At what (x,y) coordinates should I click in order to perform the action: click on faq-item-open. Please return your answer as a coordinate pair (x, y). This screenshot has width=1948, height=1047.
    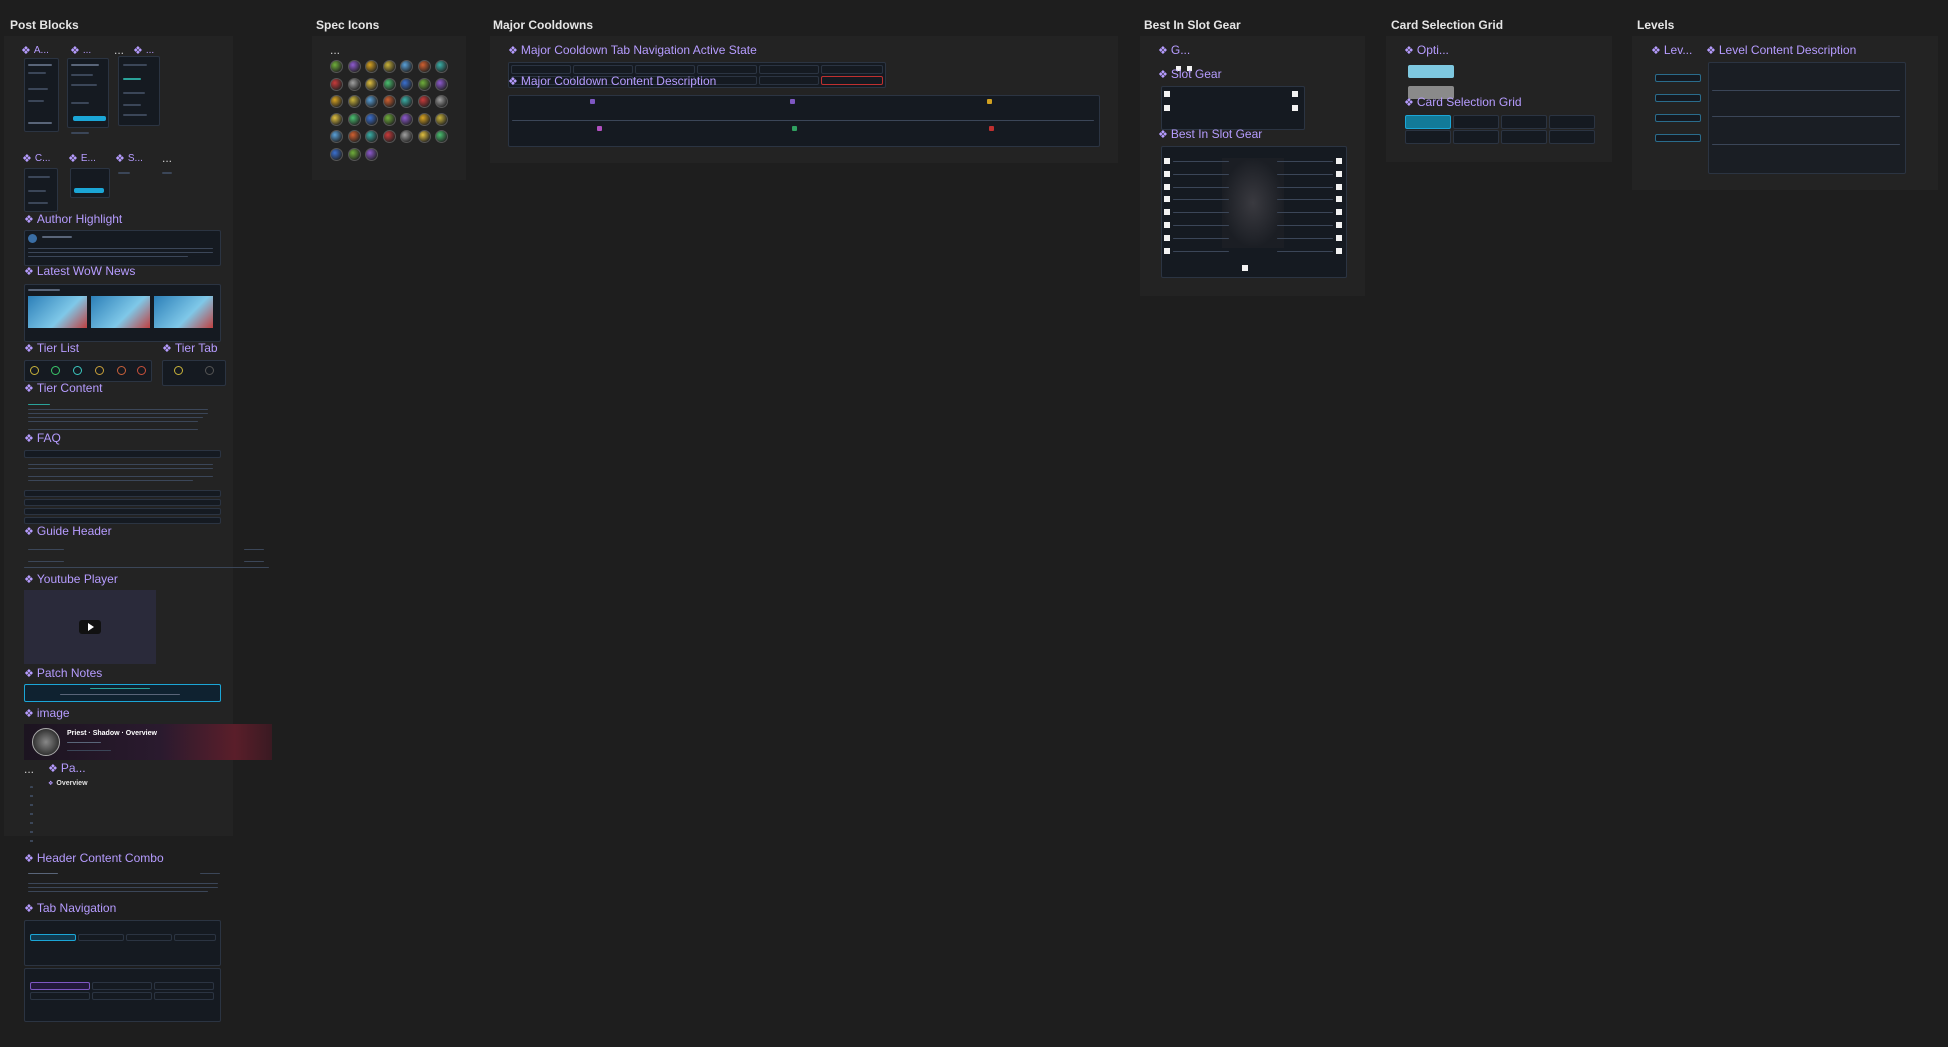
    Looking at the image, I should click on (122, 454).